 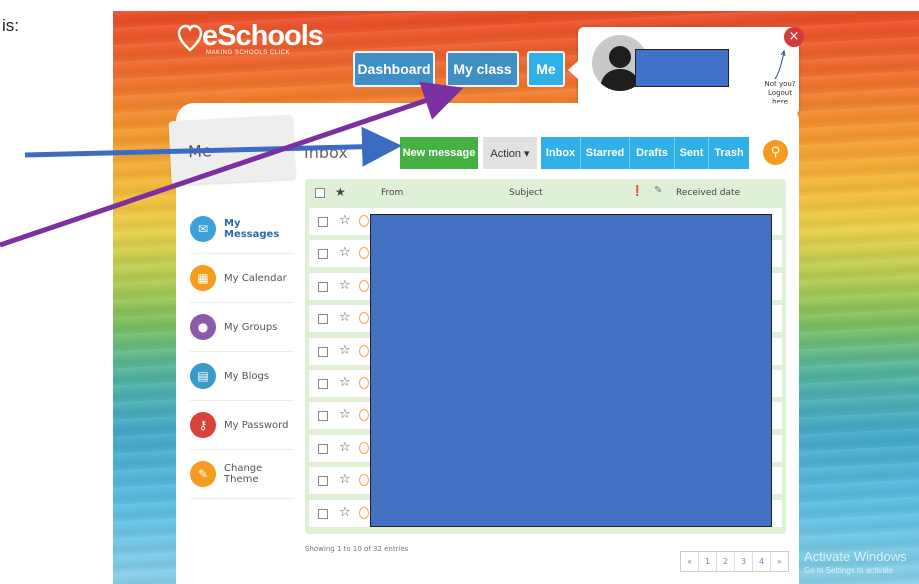 What do you see at coordinates (849, 570) in the screenshot?
I see `watermark-subtitle: Go to Settings to activate` at bounding box center [849, 570].